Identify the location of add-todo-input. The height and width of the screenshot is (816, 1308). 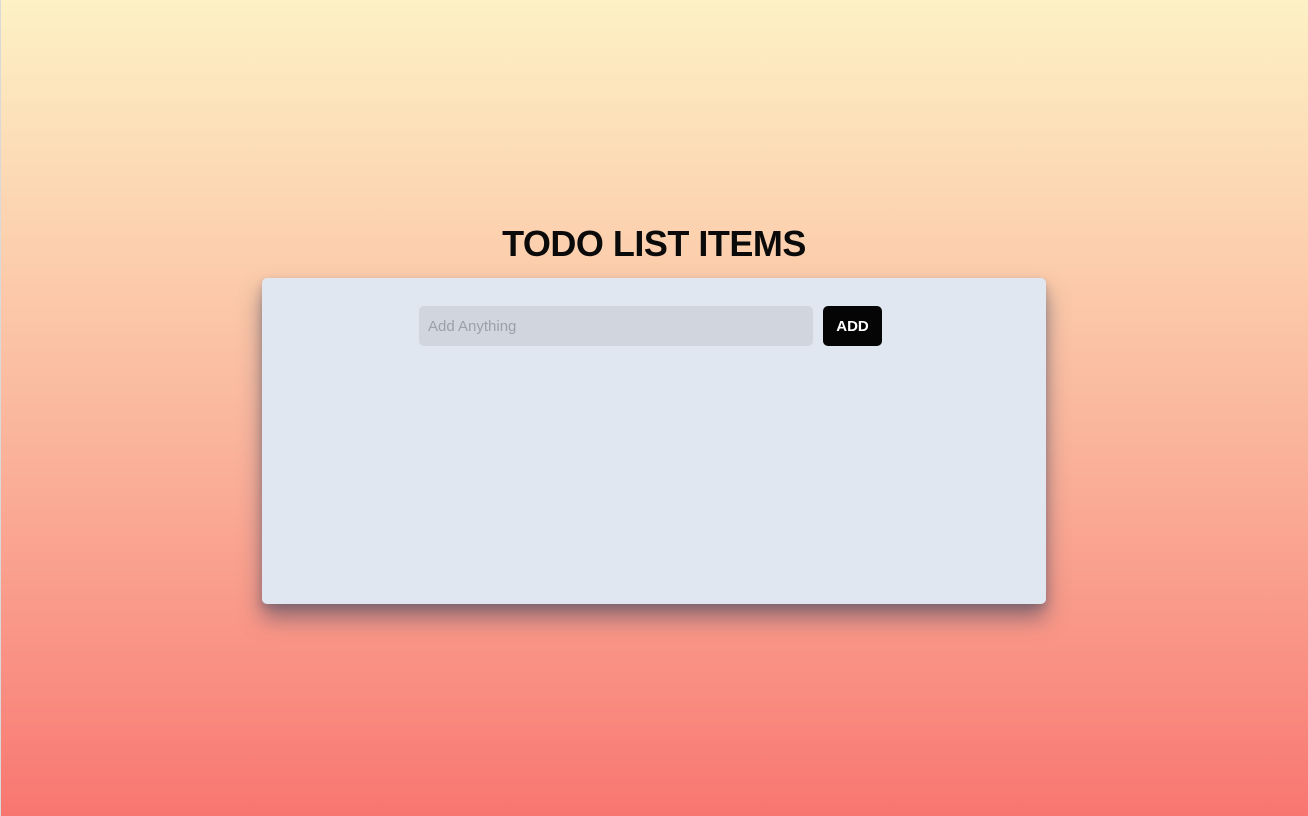
(616, 326).